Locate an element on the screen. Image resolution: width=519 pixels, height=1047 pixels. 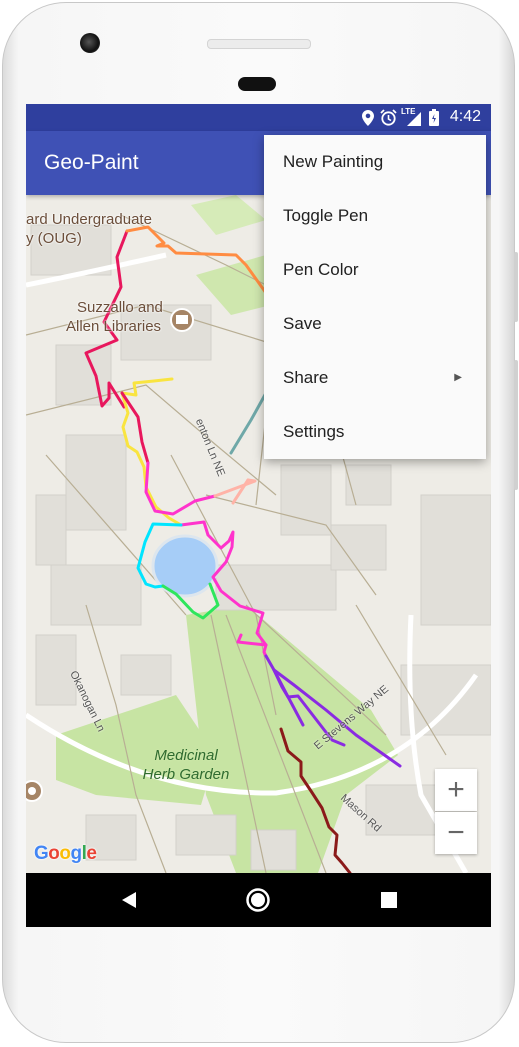
map-label-library: Allen Libraries is located at coordinates (114, 326).